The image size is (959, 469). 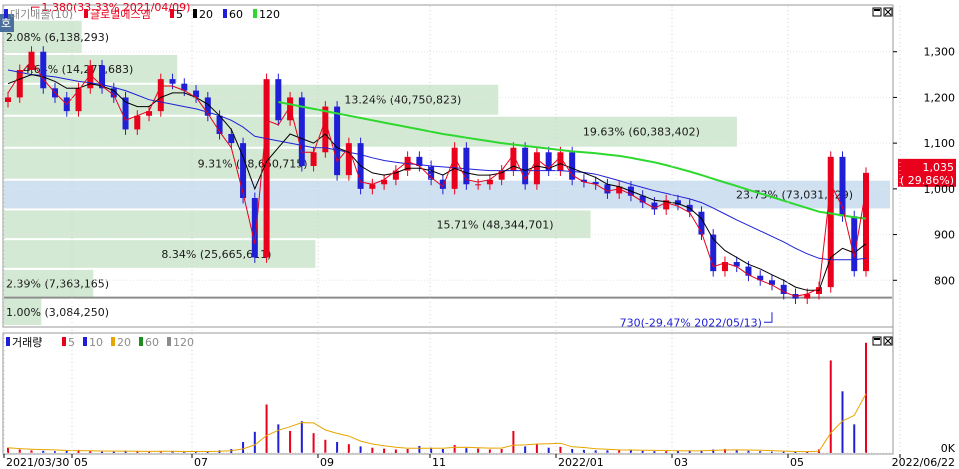 What do you see at coordinates (120, 14) in the screenshot?
I see `legend-stock-name: 글로벌에스엠` at bounding box center [120, 14].